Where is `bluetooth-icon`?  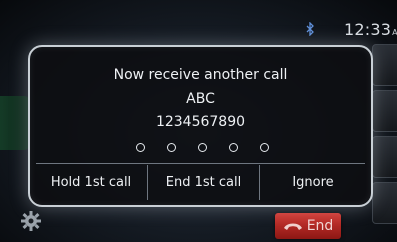
bluetooth-icon is located at coordinates (310, 29).